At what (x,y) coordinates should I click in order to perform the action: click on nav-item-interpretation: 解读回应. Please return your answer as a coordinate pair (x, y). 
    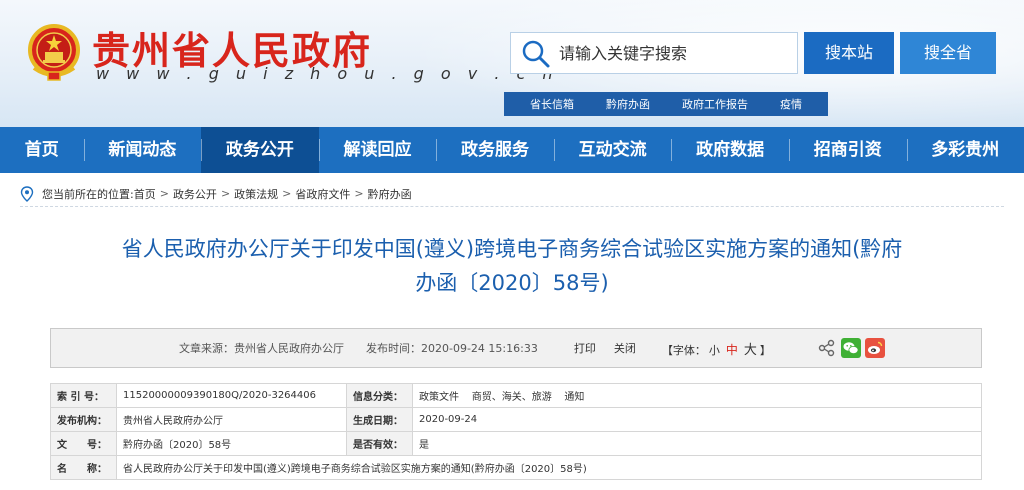
    Looking at the image, I should click on (377, 150).